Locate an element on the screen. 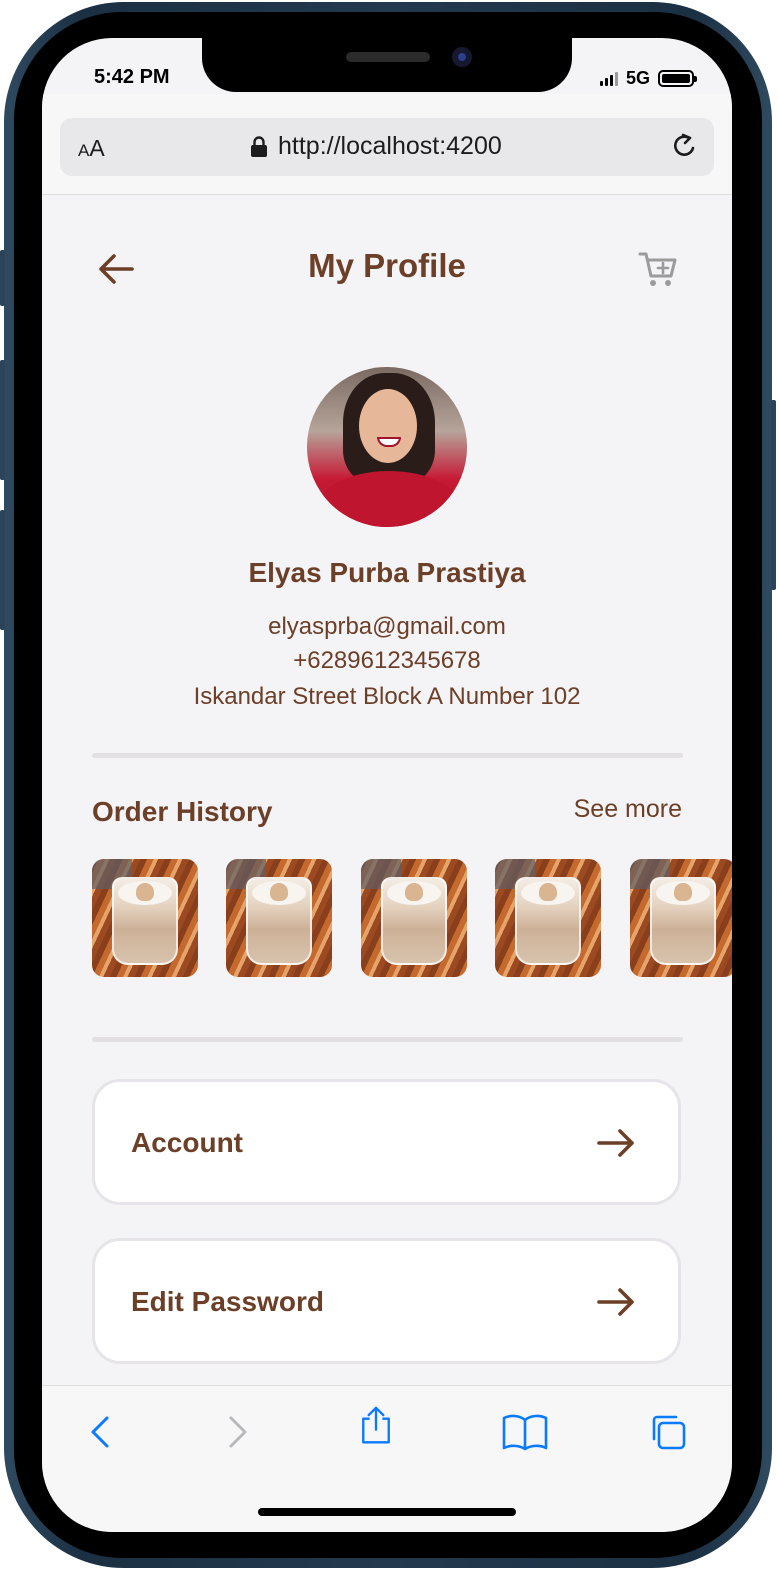  power-button is located at coordinates (773, 495).